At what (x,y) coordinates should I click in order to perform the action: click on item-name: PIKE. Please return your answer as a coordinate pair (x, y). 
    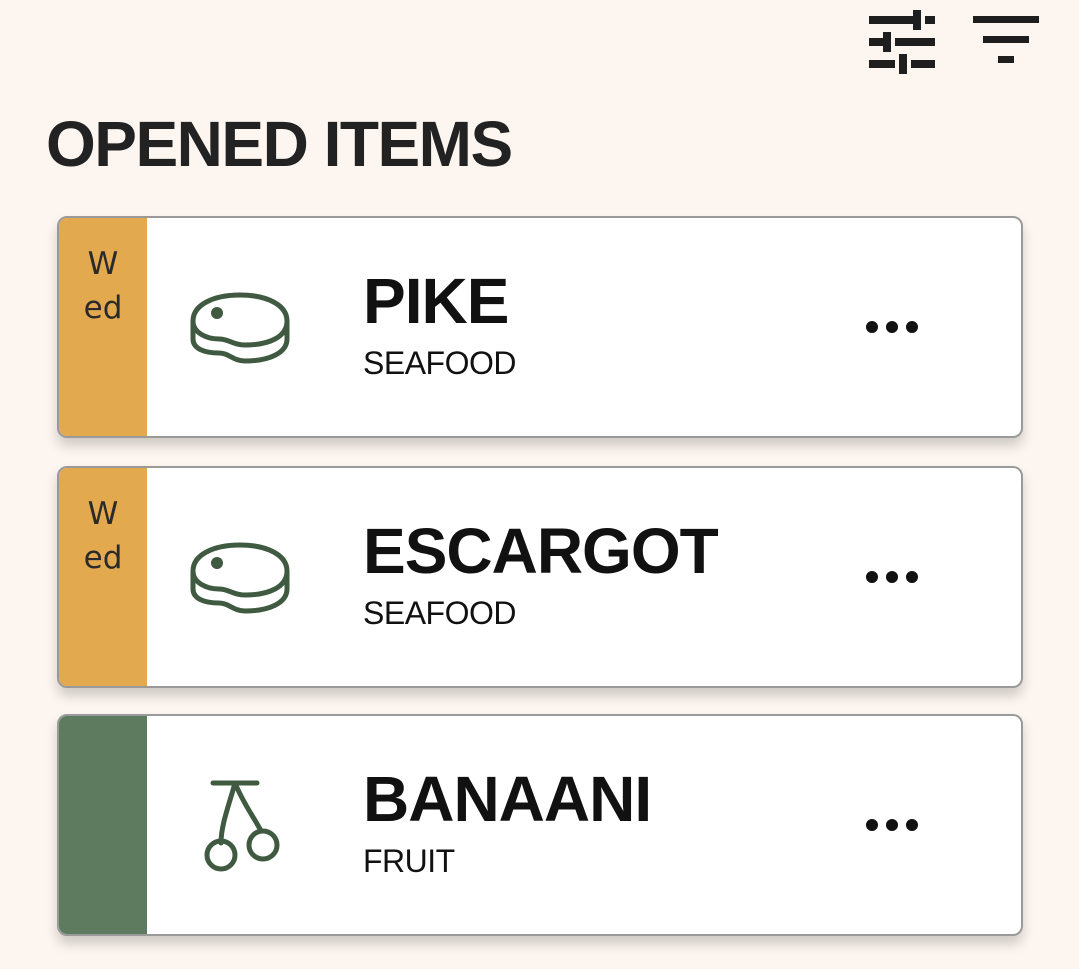
    Looking at the image, I should click on (436, 301).